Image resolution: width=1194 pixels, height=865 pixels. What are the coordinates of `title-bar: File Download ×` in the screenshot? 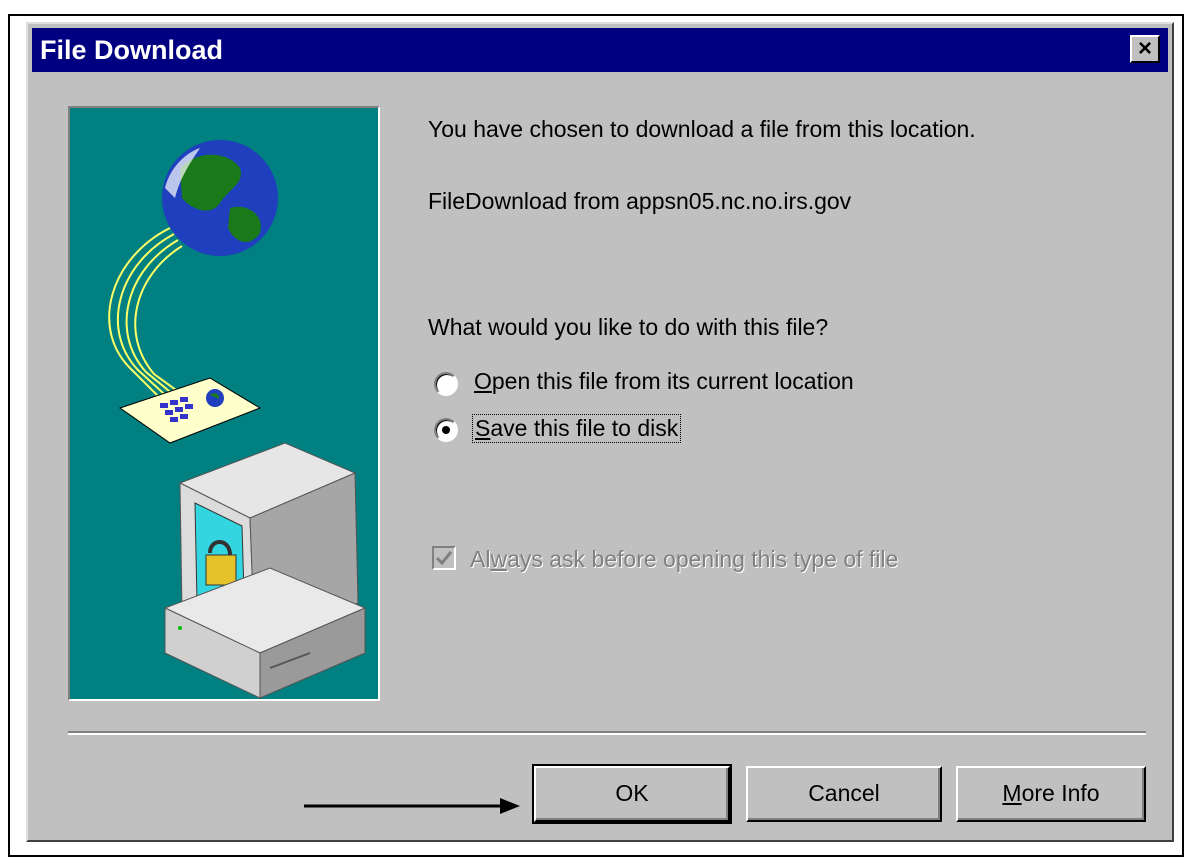 It's located at (600, 50).